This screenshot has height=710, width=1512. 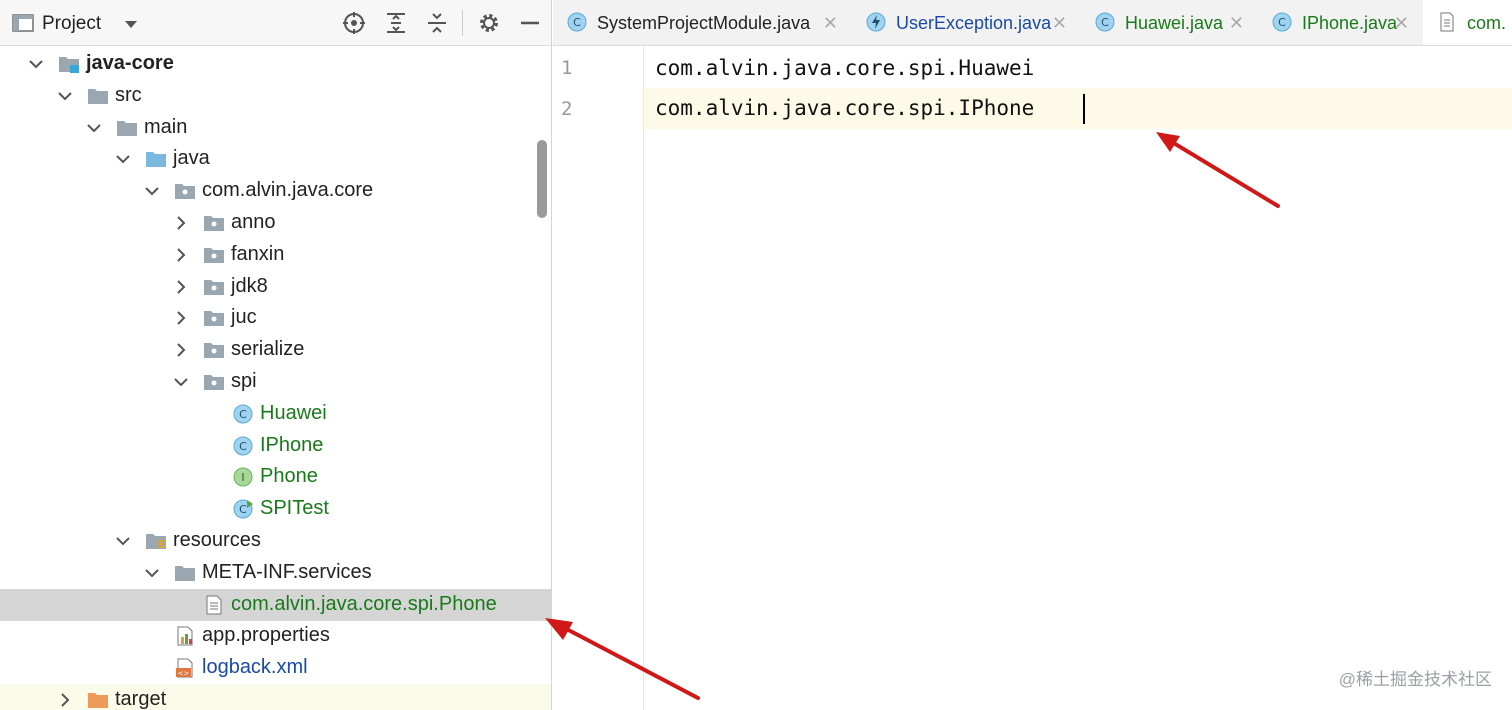 What do you see at coordinates (1350, 23) in the screenshot?
I see `tab-label: IPhone.java` at bounding box center [1350, 23].